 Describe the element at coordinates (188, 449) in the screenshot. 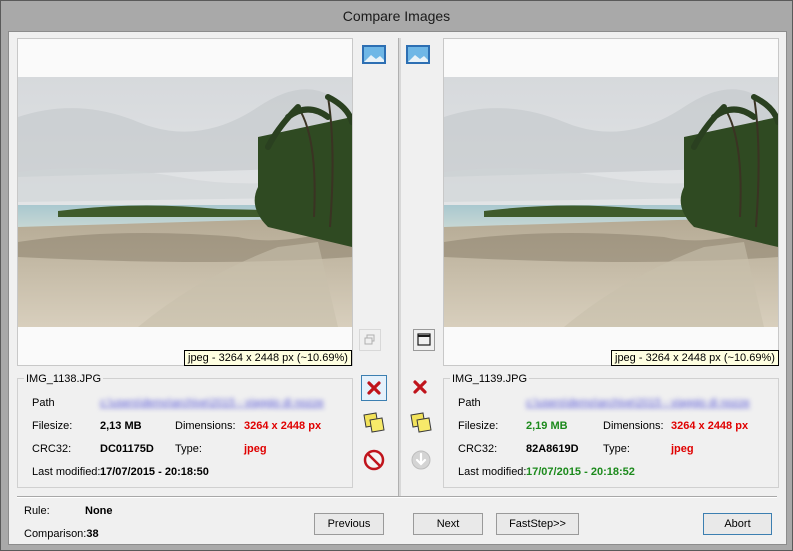

I see `left-type-label: Type:` at that location.